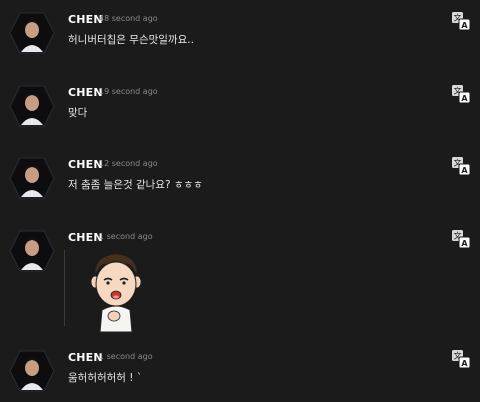 Image resolution: width=480 pixels, height=402 pixels. I want to click on message-text: 저 춤좀 늘은것 같나요? ㅎㅎㅎ, so click(135, 185).